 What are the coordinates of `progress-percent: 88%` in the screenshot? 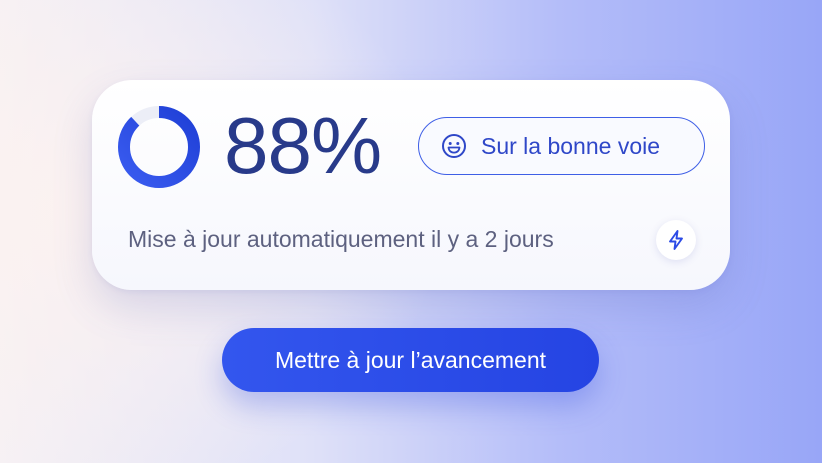 It's located at (303, 145).